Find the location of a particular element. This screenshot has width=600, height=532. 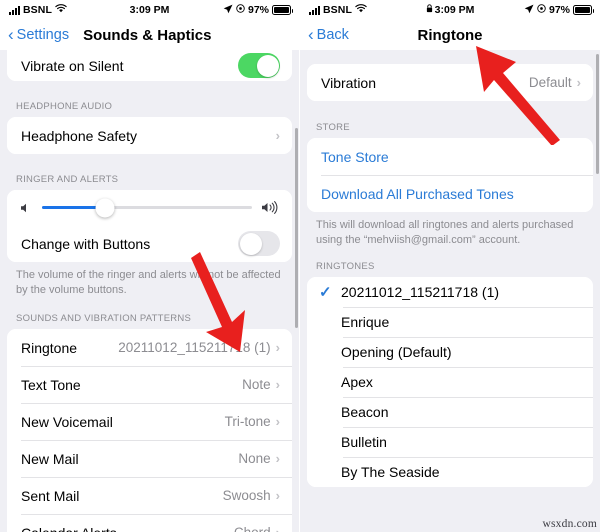

vibration-card: Vibration Default › is located at coordinates (450, 82).